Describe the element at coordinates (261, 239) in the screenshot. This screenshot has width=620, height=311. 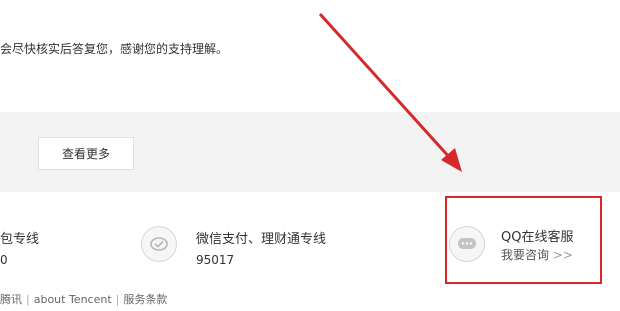
I see `hotline-title: 微信支付、理财通专线` at that location.